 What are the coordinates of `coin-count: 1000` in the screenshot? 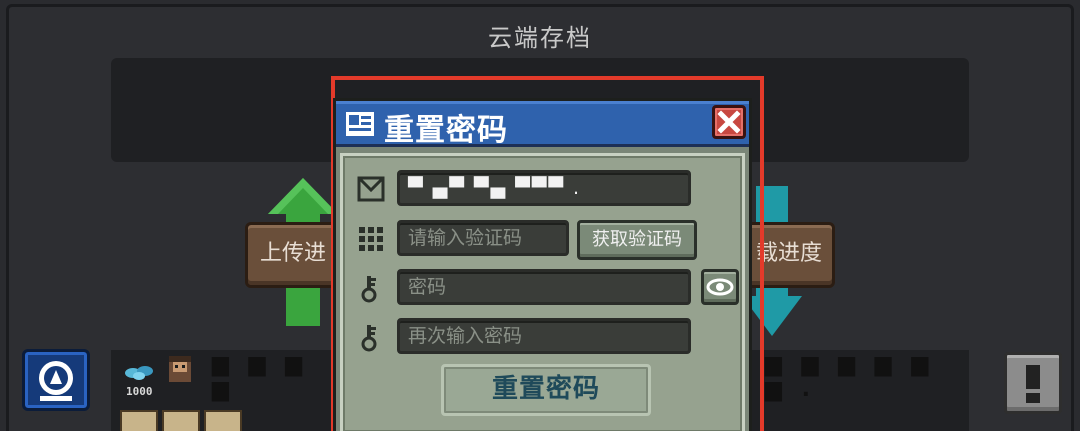 It's located at (139, 391).